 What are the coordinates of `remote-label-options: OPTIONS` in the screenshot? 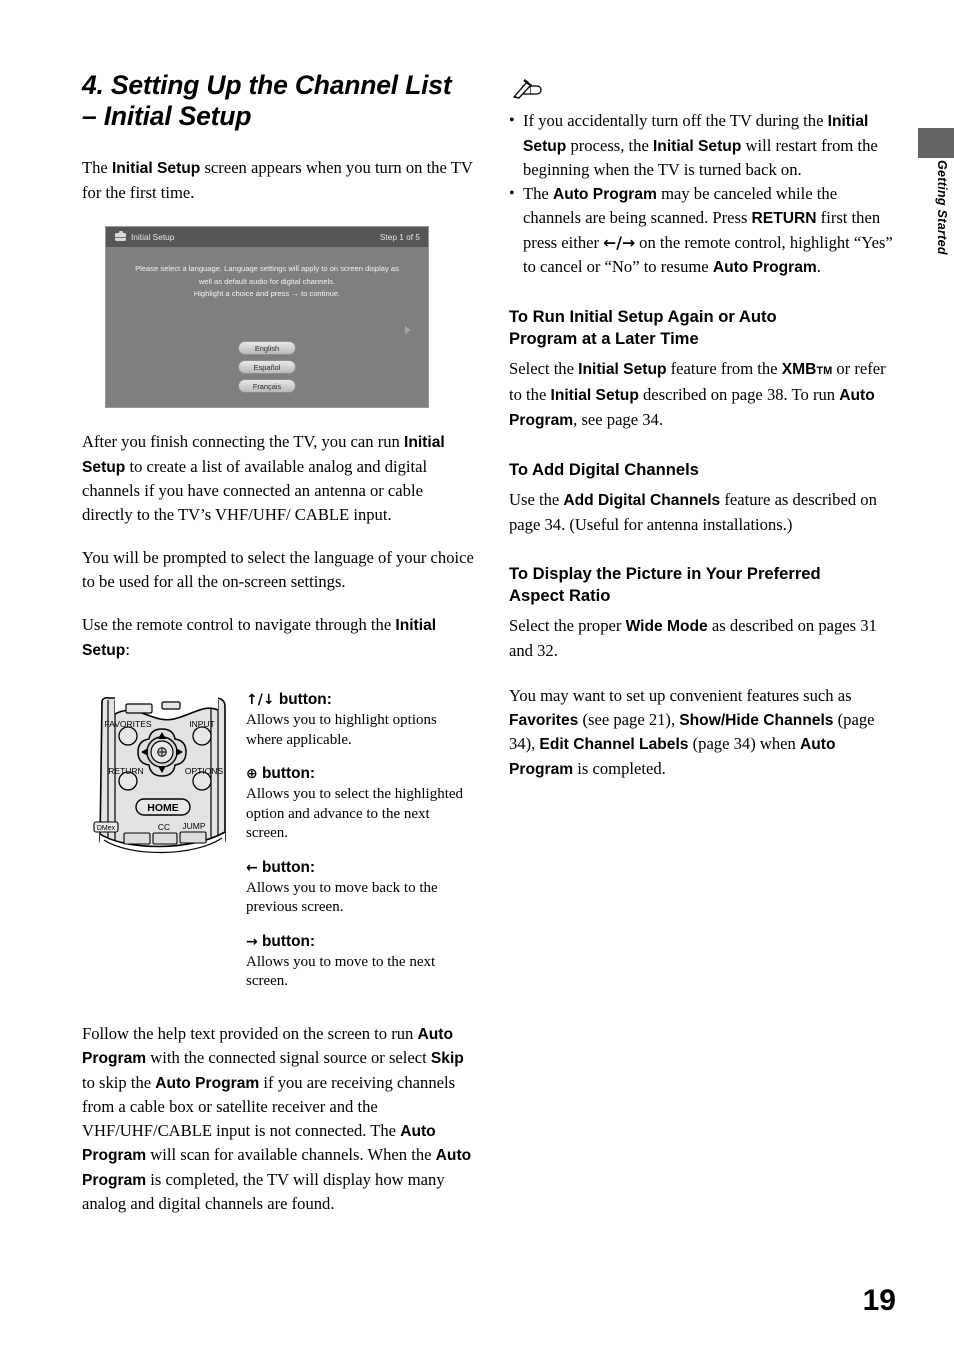 It's located at (204, 771).